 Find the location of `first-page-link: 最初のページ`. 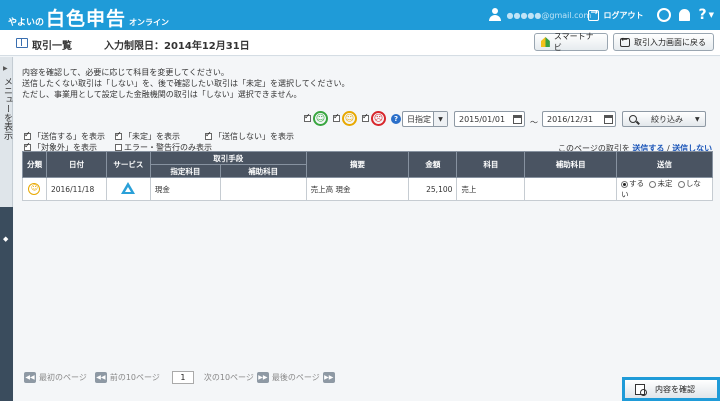

first-page-link: 最初のページ is located at coordinates (63, 377).